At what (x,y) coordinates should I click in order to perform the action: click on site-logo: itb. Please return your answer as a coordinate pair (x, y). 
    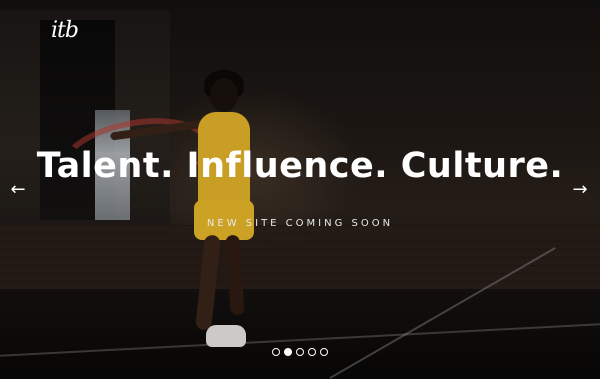
    Looking at the image, I should click on (65, 30).